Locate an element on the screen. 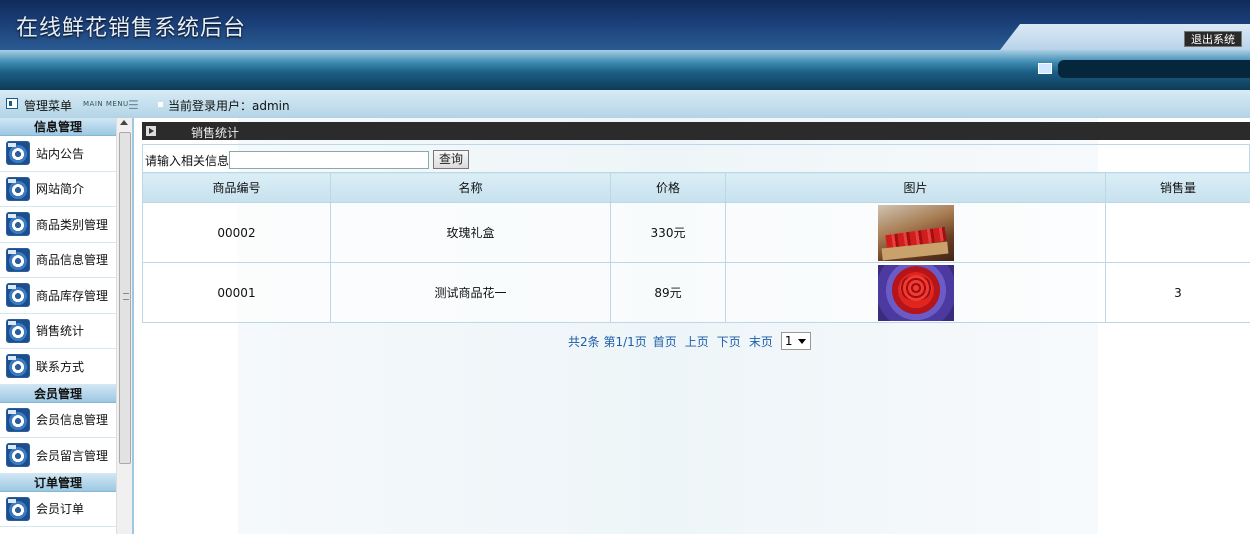  sidebar-section-info: 信息管理 is located at coordinates (58, 127).